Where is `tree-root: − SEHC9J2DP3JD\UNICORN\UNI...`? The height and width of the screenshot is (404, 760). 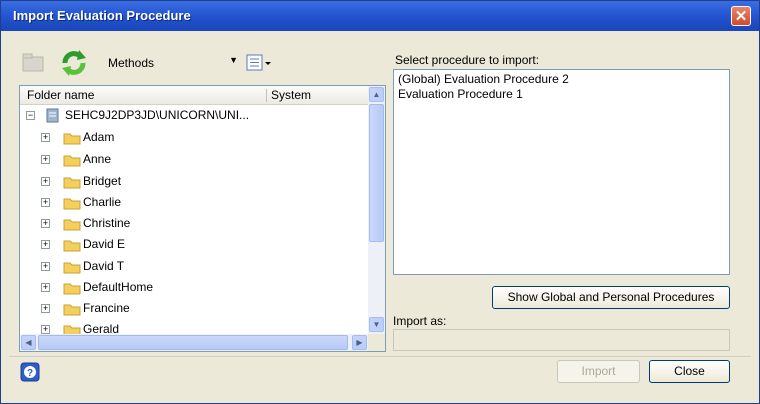 tree-root: − SEHC9J2DP3JD\UNICORN\UNI... is located at coordinates (194, 115).